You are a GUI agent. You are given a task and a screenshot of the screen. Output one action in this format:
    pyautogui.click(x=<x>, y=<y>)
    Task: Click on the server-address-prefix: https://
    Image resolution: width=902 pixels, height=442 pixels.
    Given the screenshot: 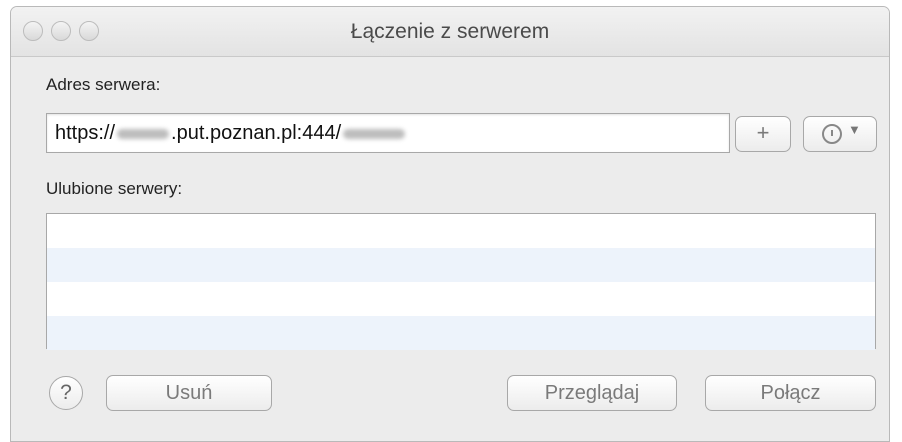 What is the action you would take?
    pyautogui.click(x=85, y=133)
    